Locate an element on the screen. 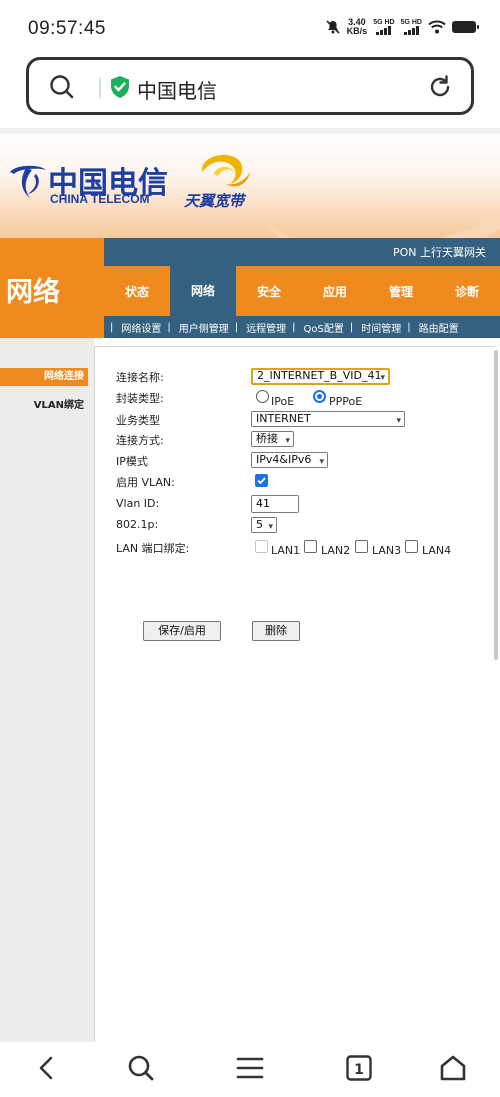  ip-mode-label: IP模式 is located at coordinates (132, 461).